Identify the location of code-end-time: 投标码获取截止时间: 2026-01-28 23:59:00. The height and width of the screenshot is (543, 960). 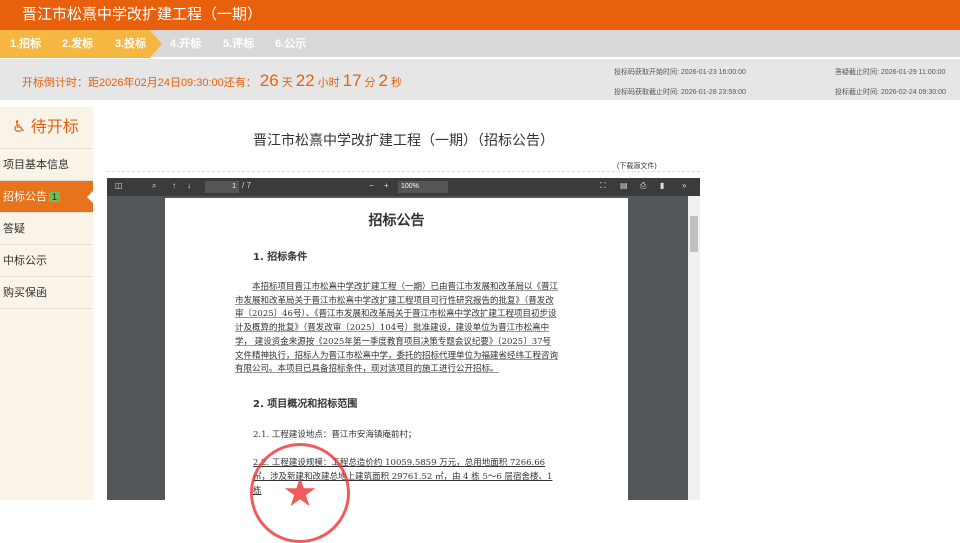
(680, 92).